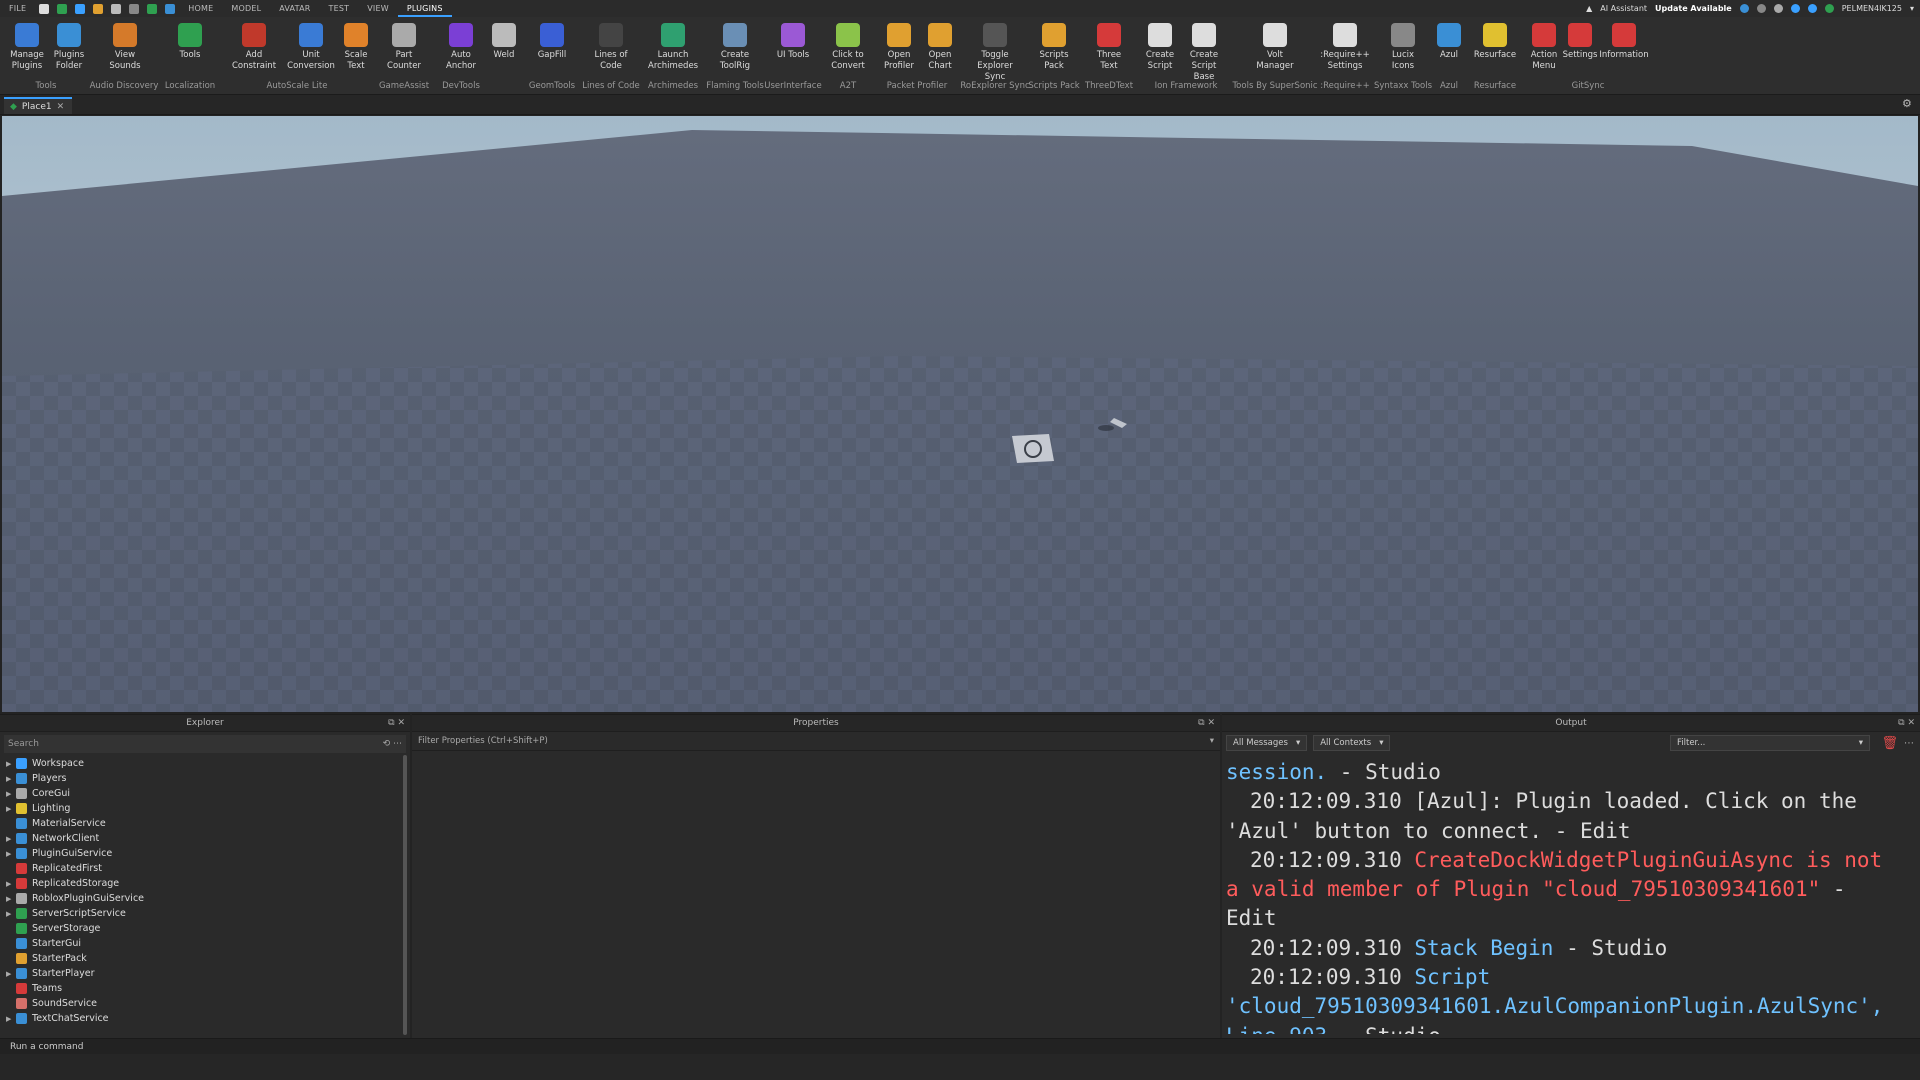 The height and width of the screenshot is (1080, 1920). Describe the element at coordinates (940, 47) in the screenshot. I see `ribbon-tool-chart: Open Chart` at that location.